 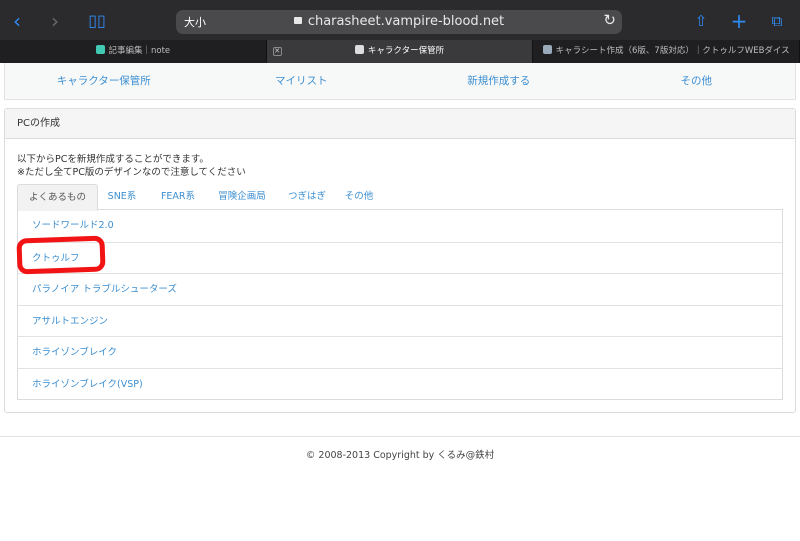 I want to click on list-item-assault-engine: アサルトエンジン, so click(x=400, y=320).